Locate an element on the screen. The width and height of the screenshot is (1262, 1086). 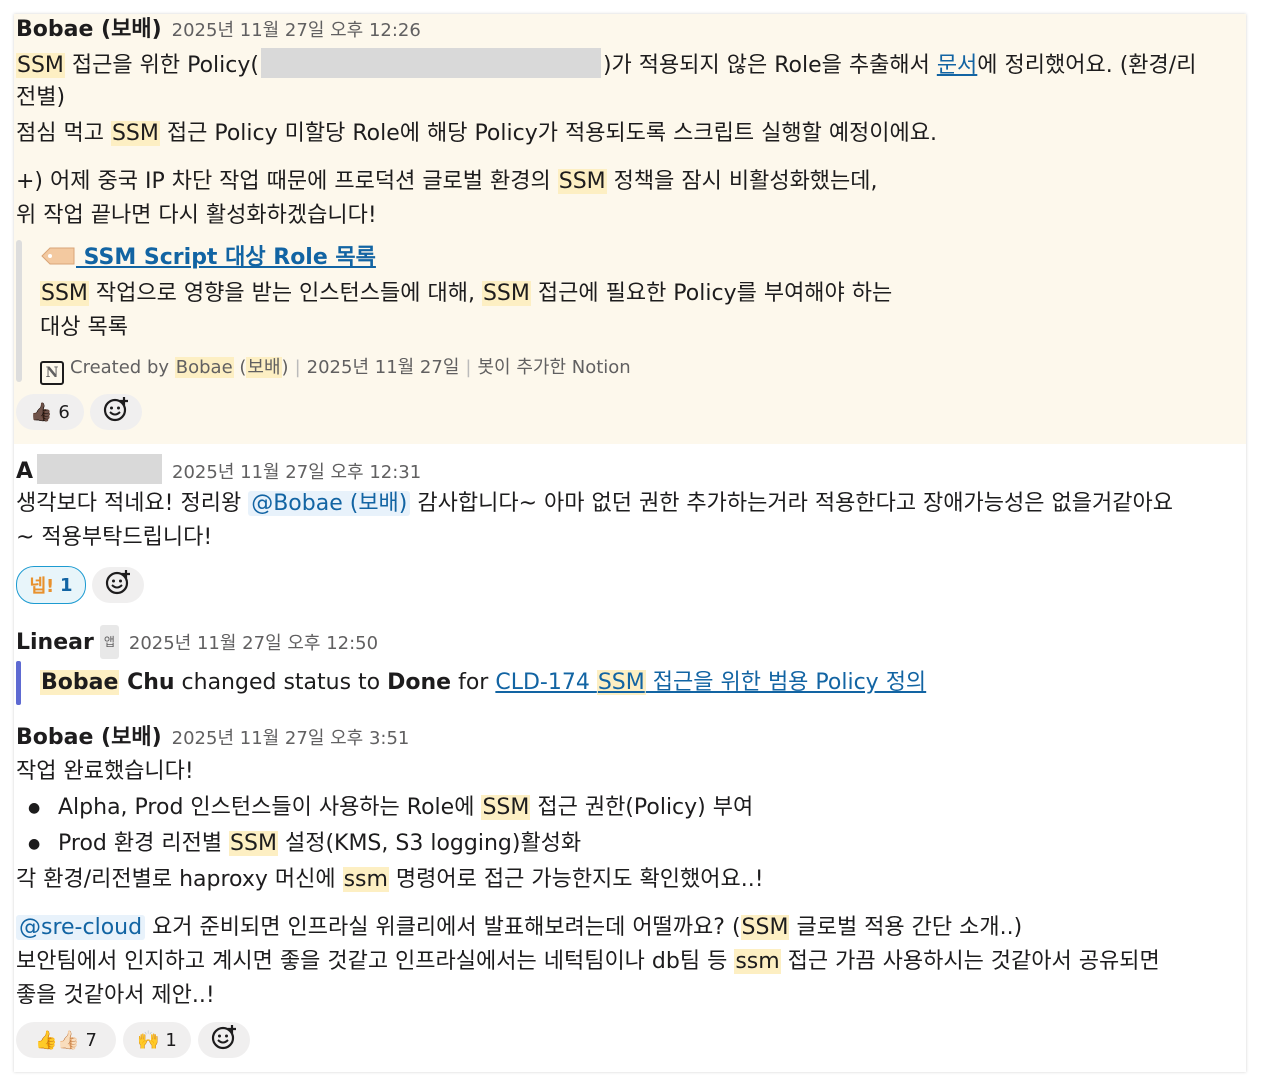
text-span: 글로벌 적용 간단 소개..) is located at coordinates (906, 927).